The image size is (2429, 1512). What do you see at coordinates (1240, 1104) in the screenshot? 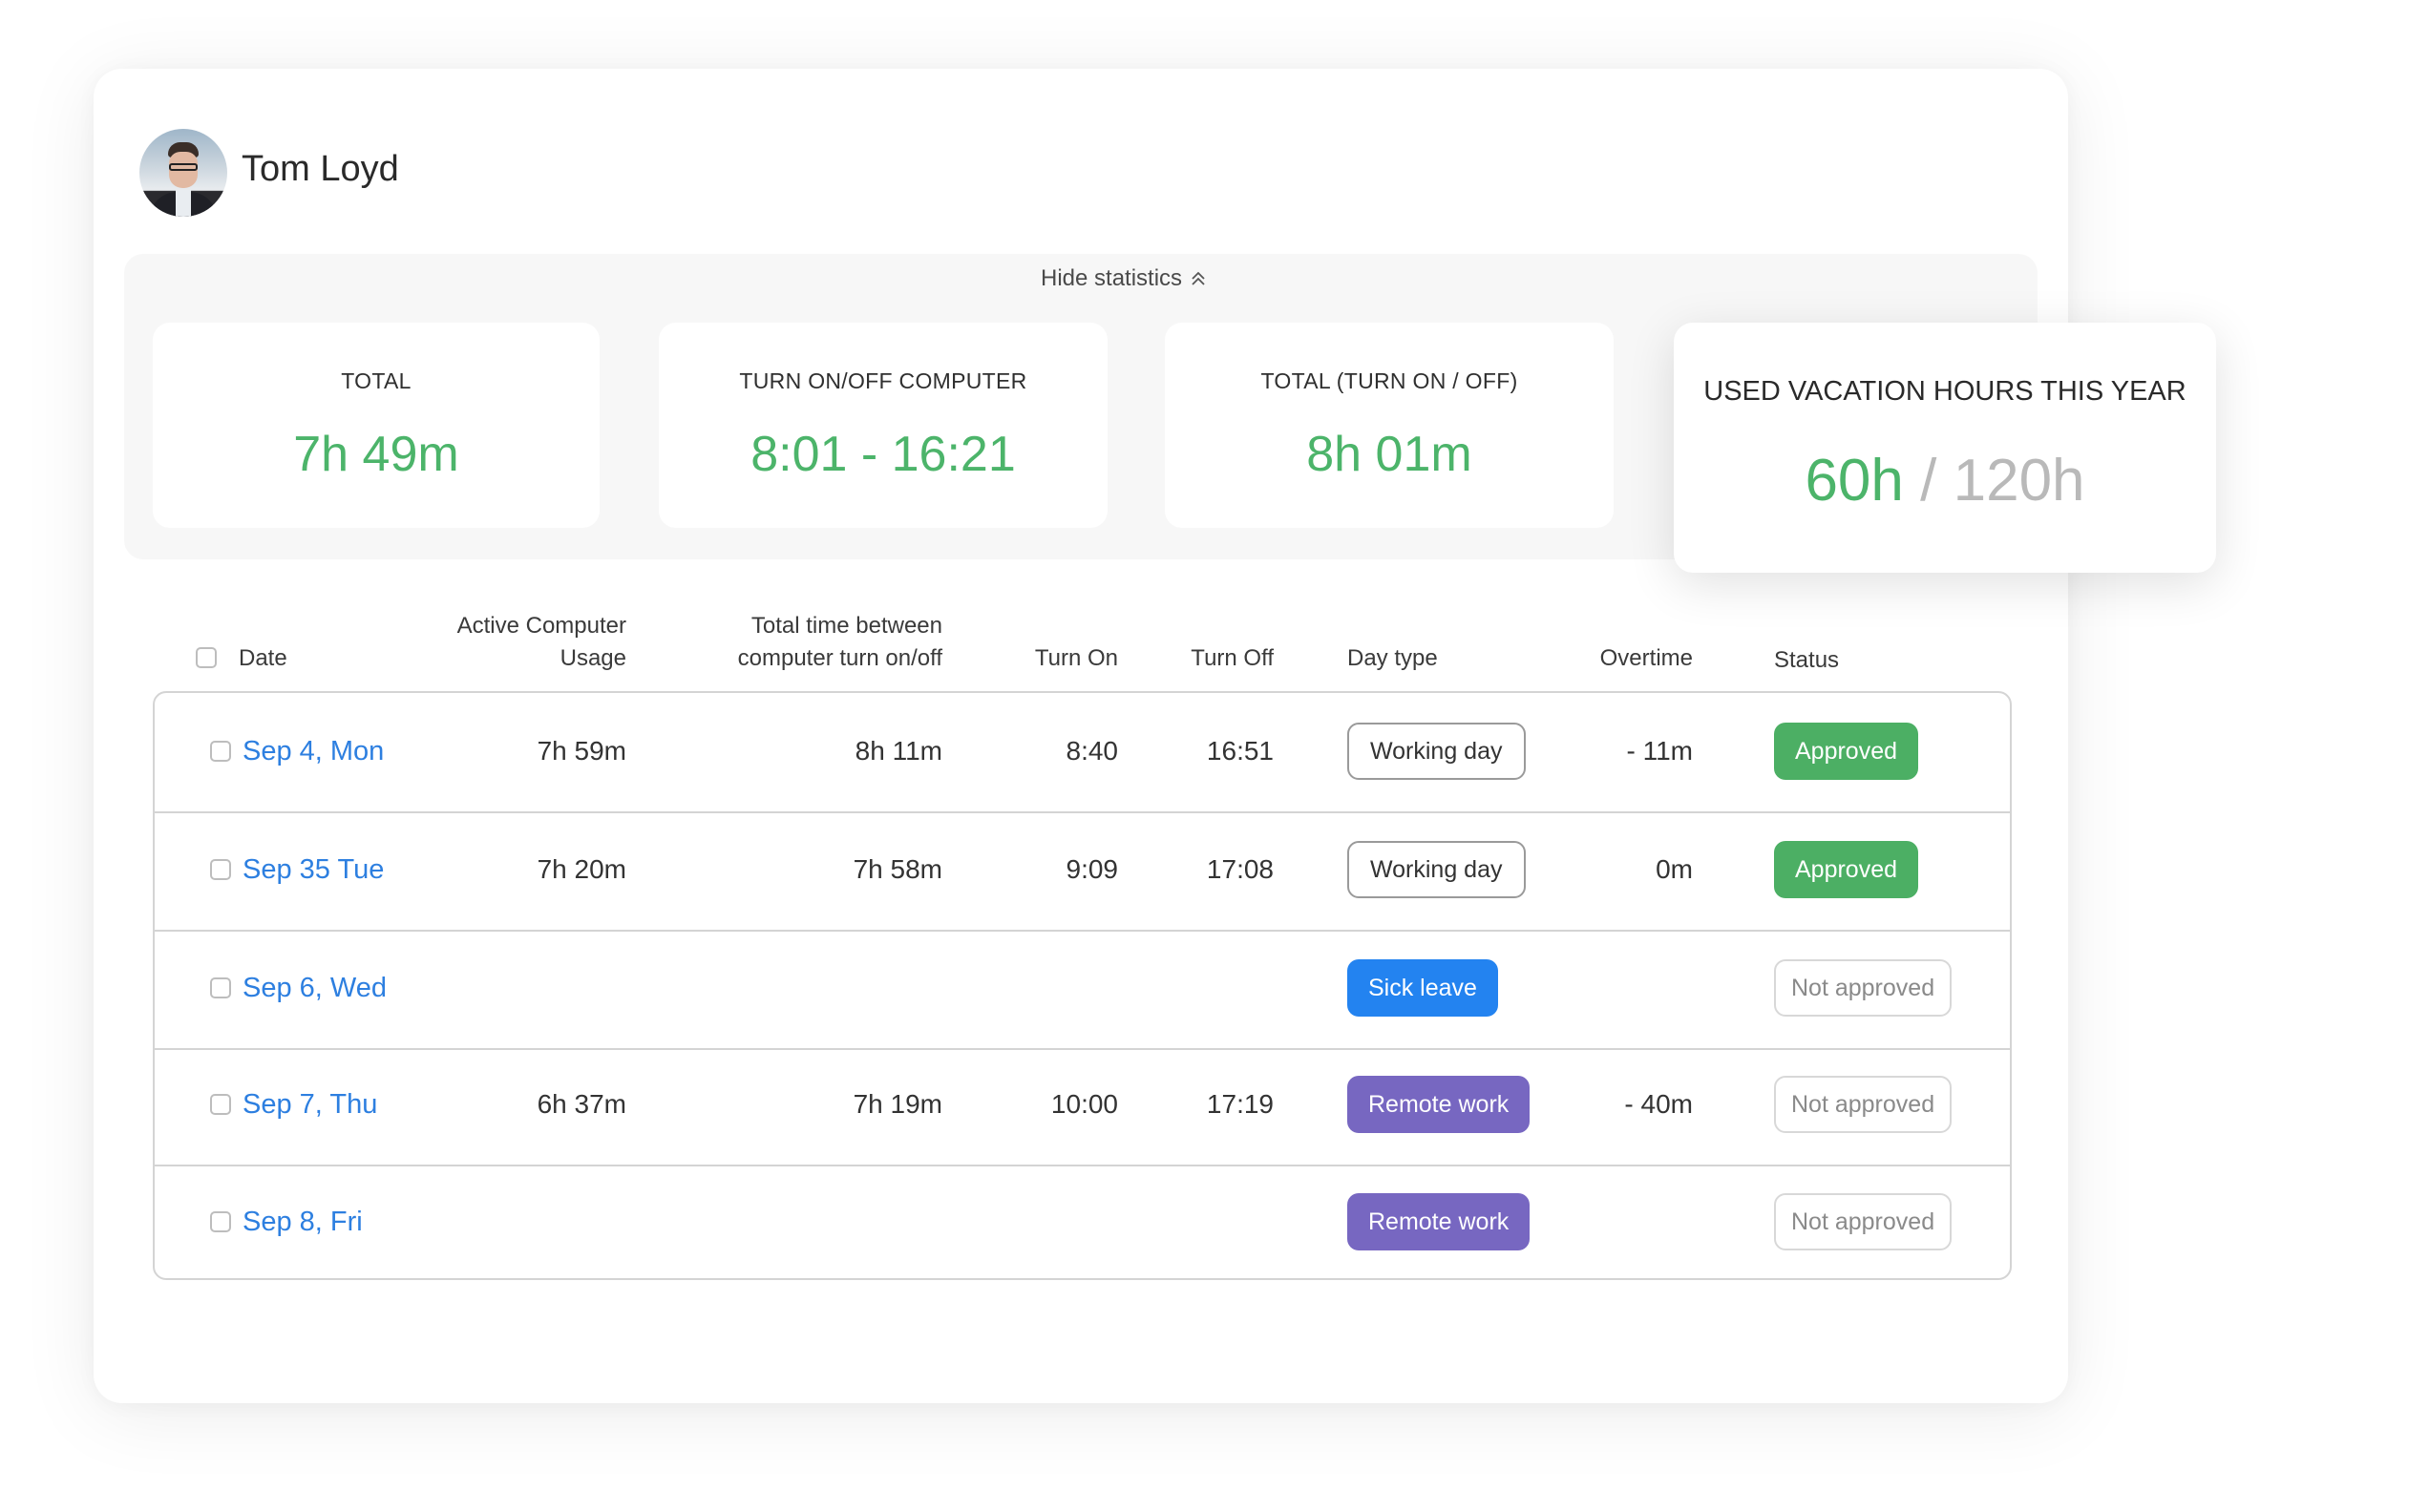
I see `turn-off-cell: 17:19` at bounding box center [1240, 1104].